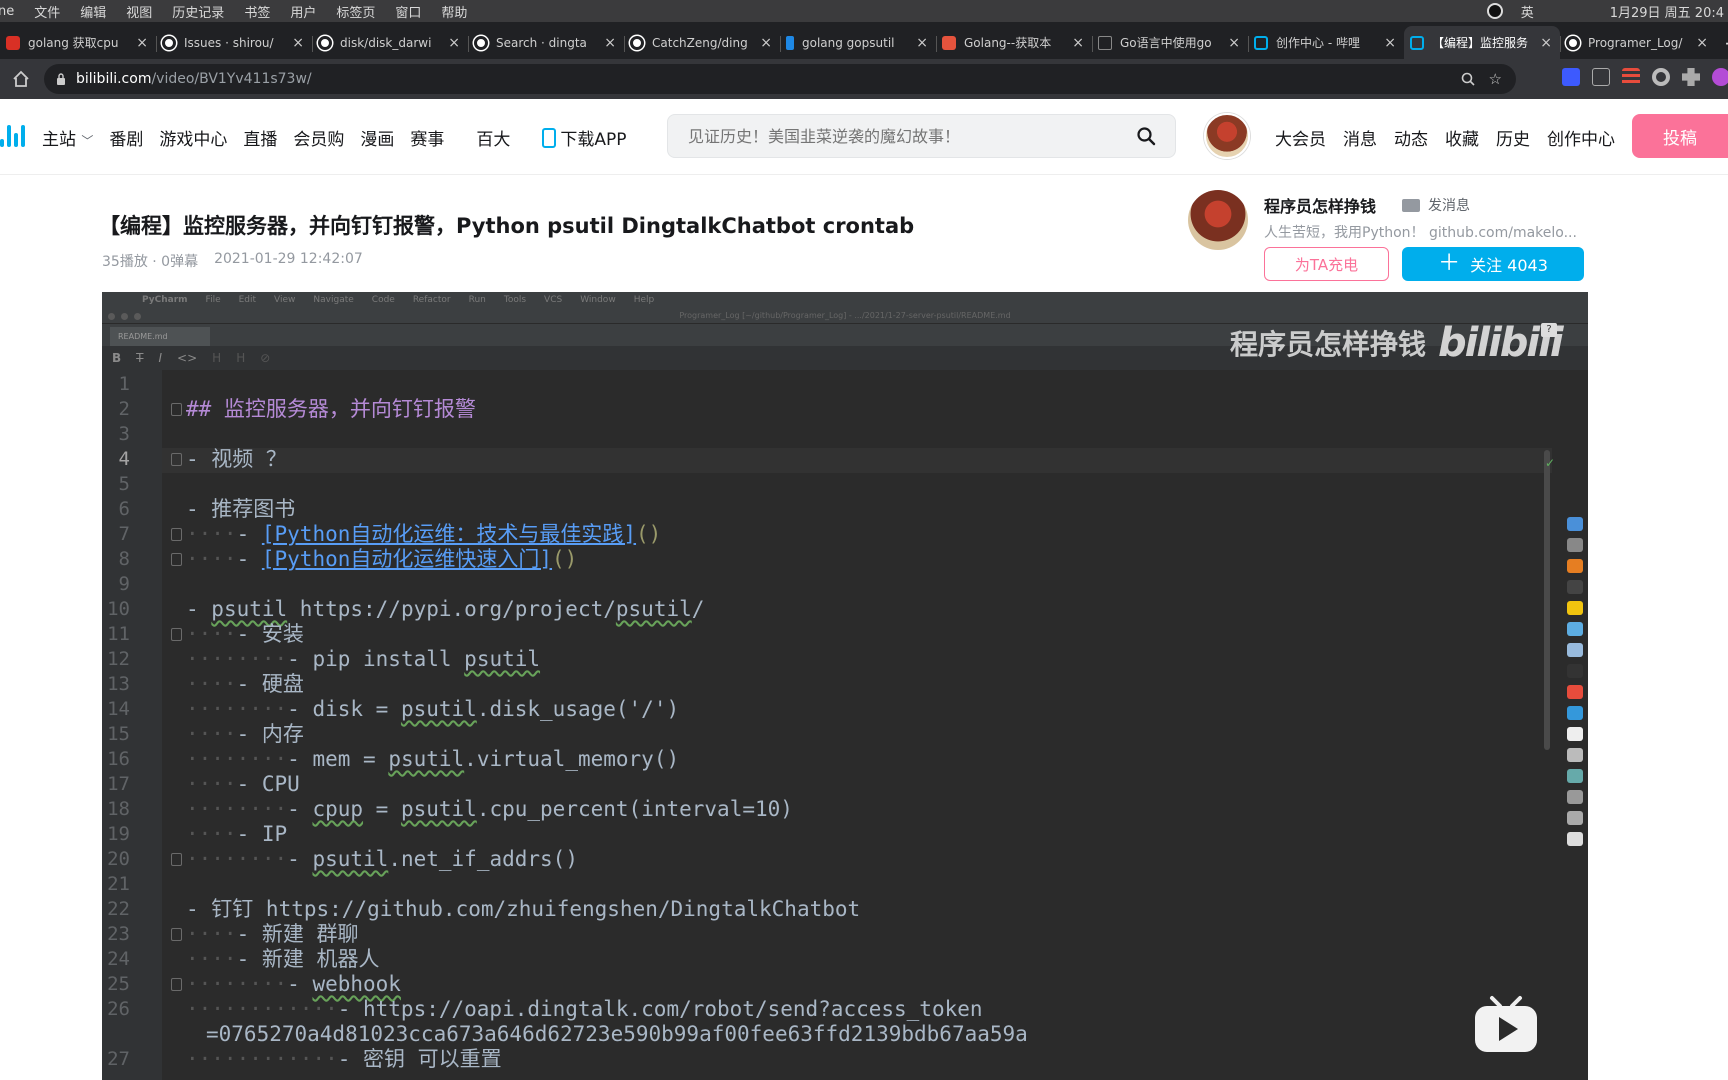 The width and height of the screenshot is (1728, 1080). I want to click on browser-tab: CatchZeng/ding ×, so click(702, 42).